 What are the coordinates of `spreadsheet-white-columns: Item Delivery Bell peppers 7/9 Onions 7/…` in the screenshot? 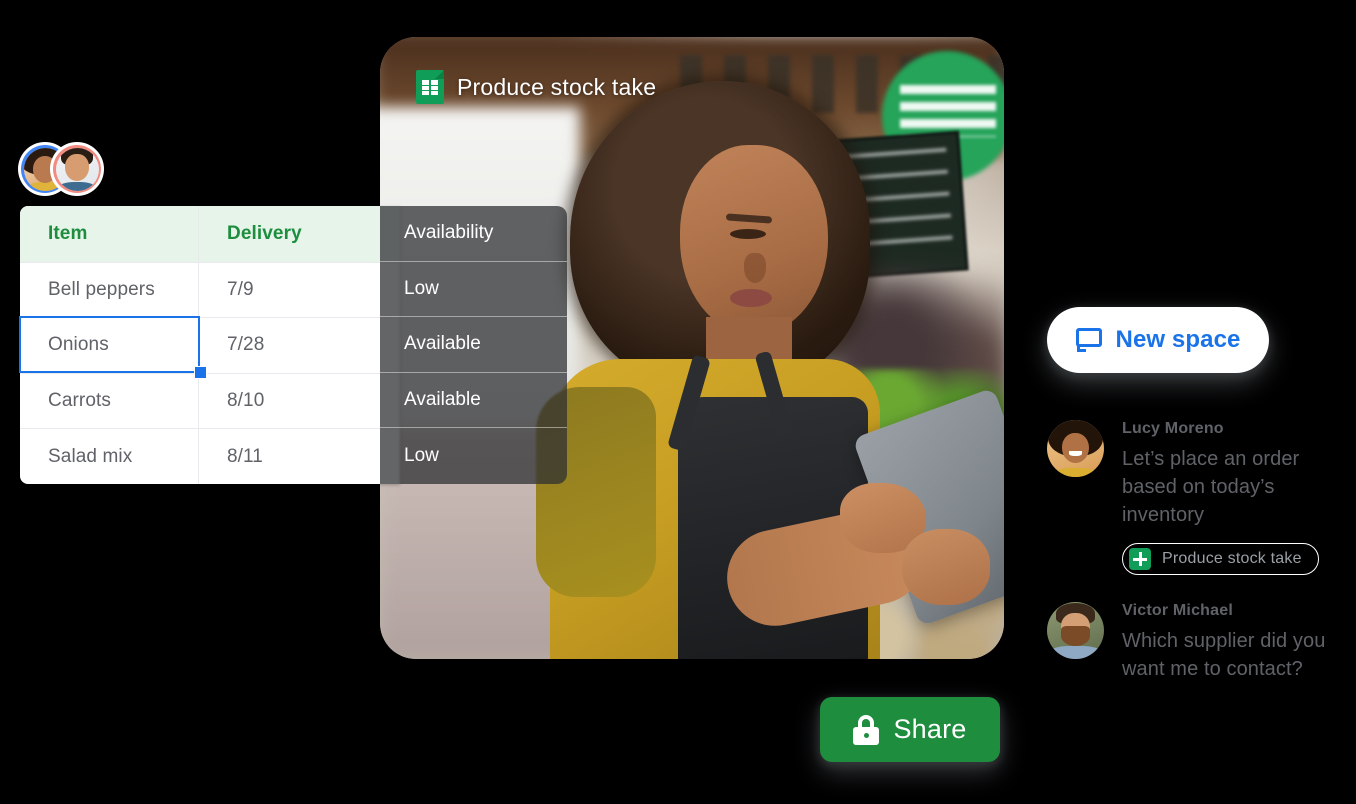 It's located at (210, 345).